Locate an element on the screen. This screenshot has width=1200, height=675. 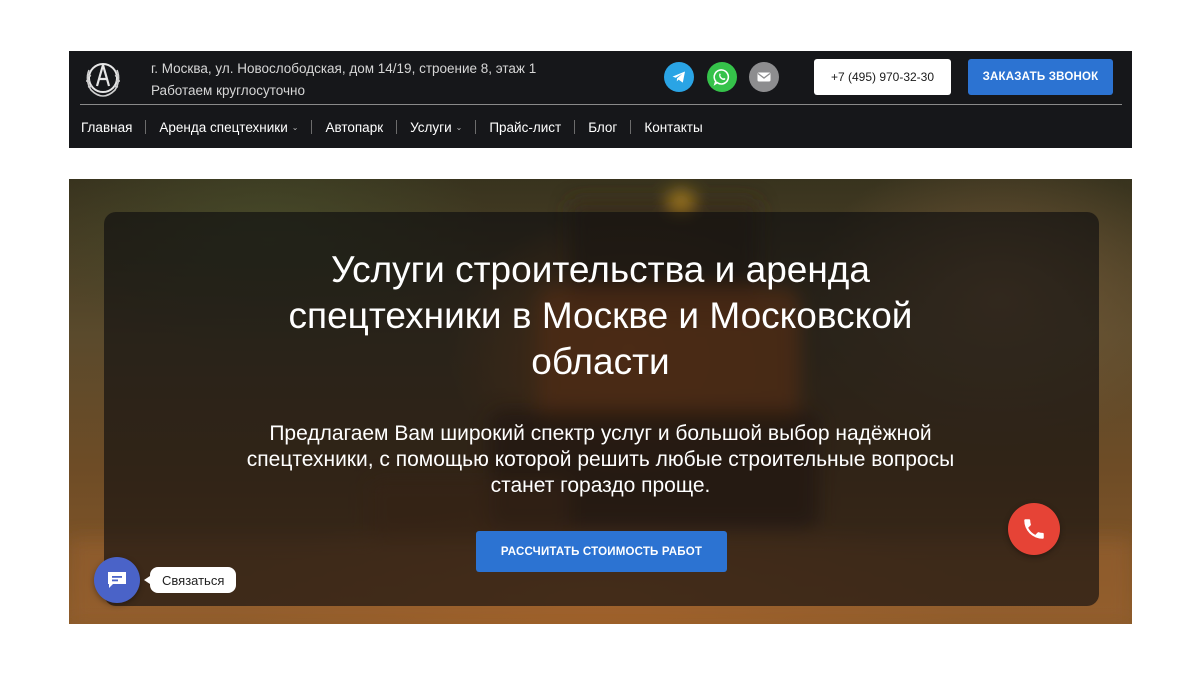
nav-item-blog: Блог is located at coordinates (602, 127).